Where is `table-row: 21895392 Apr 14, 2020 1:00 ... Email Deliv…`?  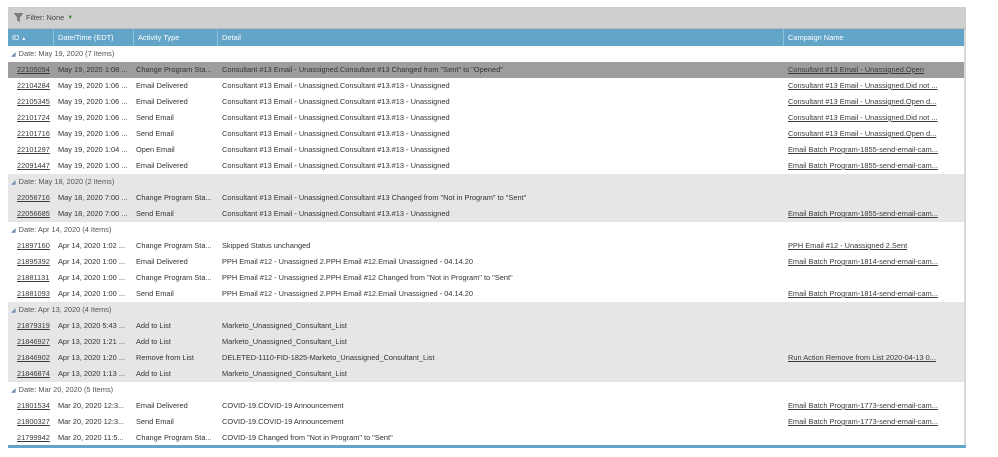 table-row: 21895392 Apr 14, 2020 1:00 ... Email Deliv… is located at coordinates (487, 262).